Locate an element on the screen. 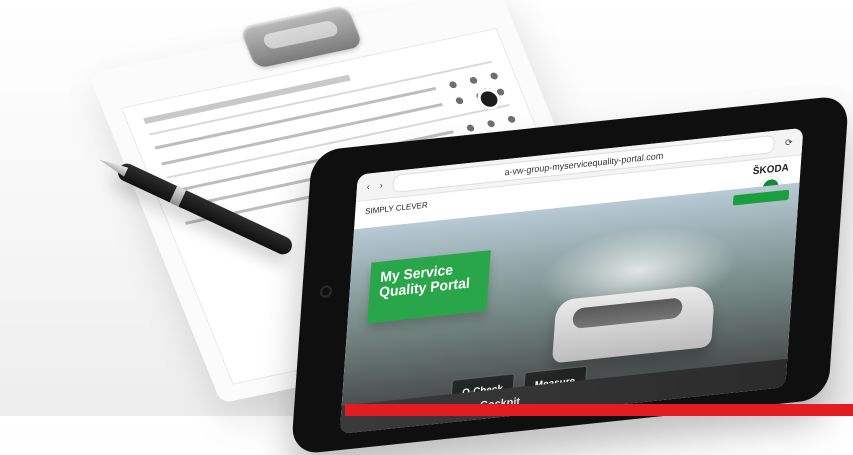  back-icon: ‹ is located at coordinates (368, 186).